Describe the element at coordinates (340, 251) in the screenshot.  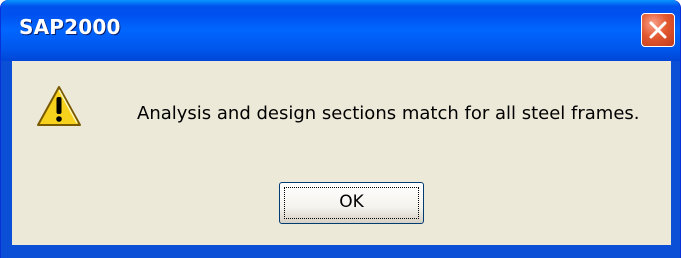
I see `window-bottom-border` at that location.